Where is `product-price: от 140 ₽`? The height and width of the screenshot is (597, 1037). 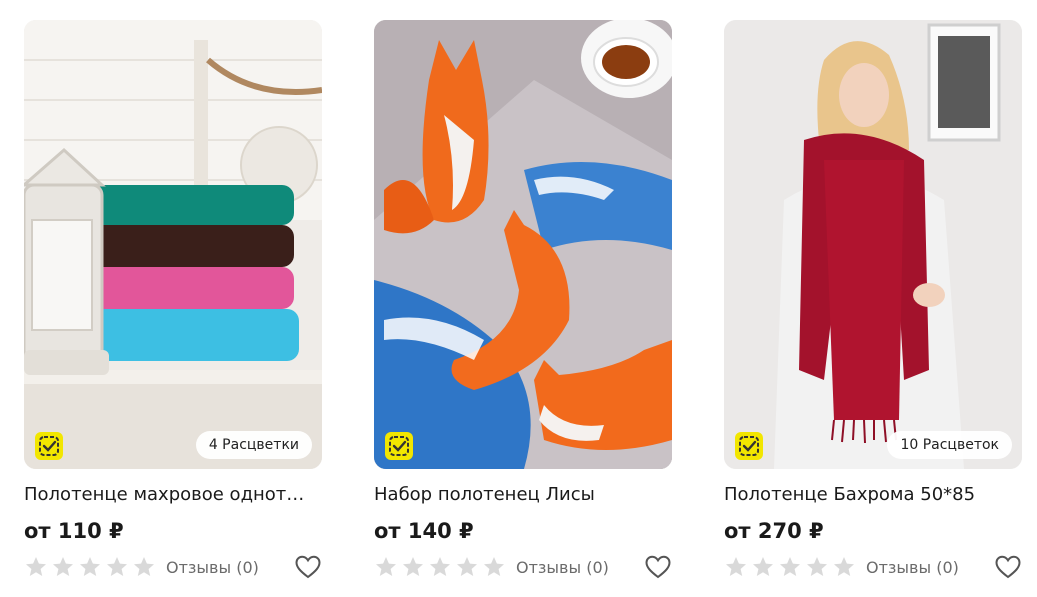
product-price: от 140 ₽ is located at coordinates (424, 531).